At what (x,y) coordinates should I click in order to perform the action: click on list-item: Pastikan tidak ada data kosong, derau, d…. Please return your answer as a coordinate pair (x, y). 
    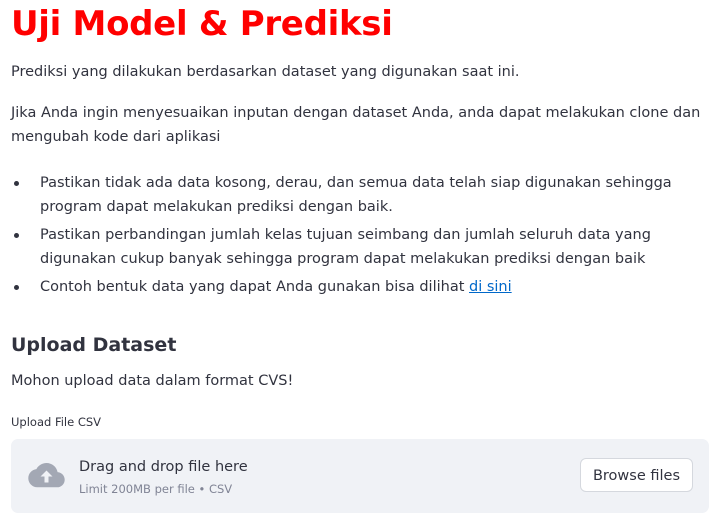
    Looking at the image, I should click on (351, 195).